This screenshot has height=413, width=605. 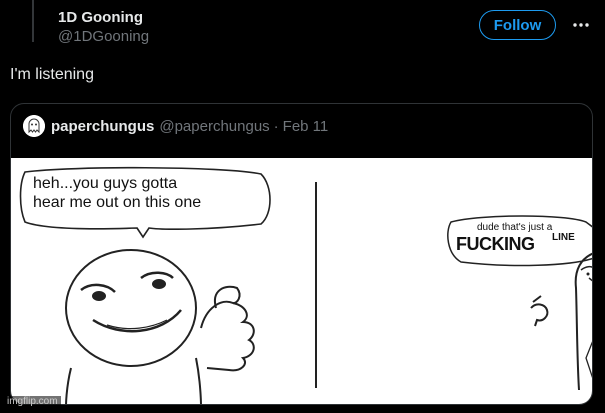 What do you see at coordinates (131, 308) in the screenshot?
I see `character-head` at bounding box center [131, 308].